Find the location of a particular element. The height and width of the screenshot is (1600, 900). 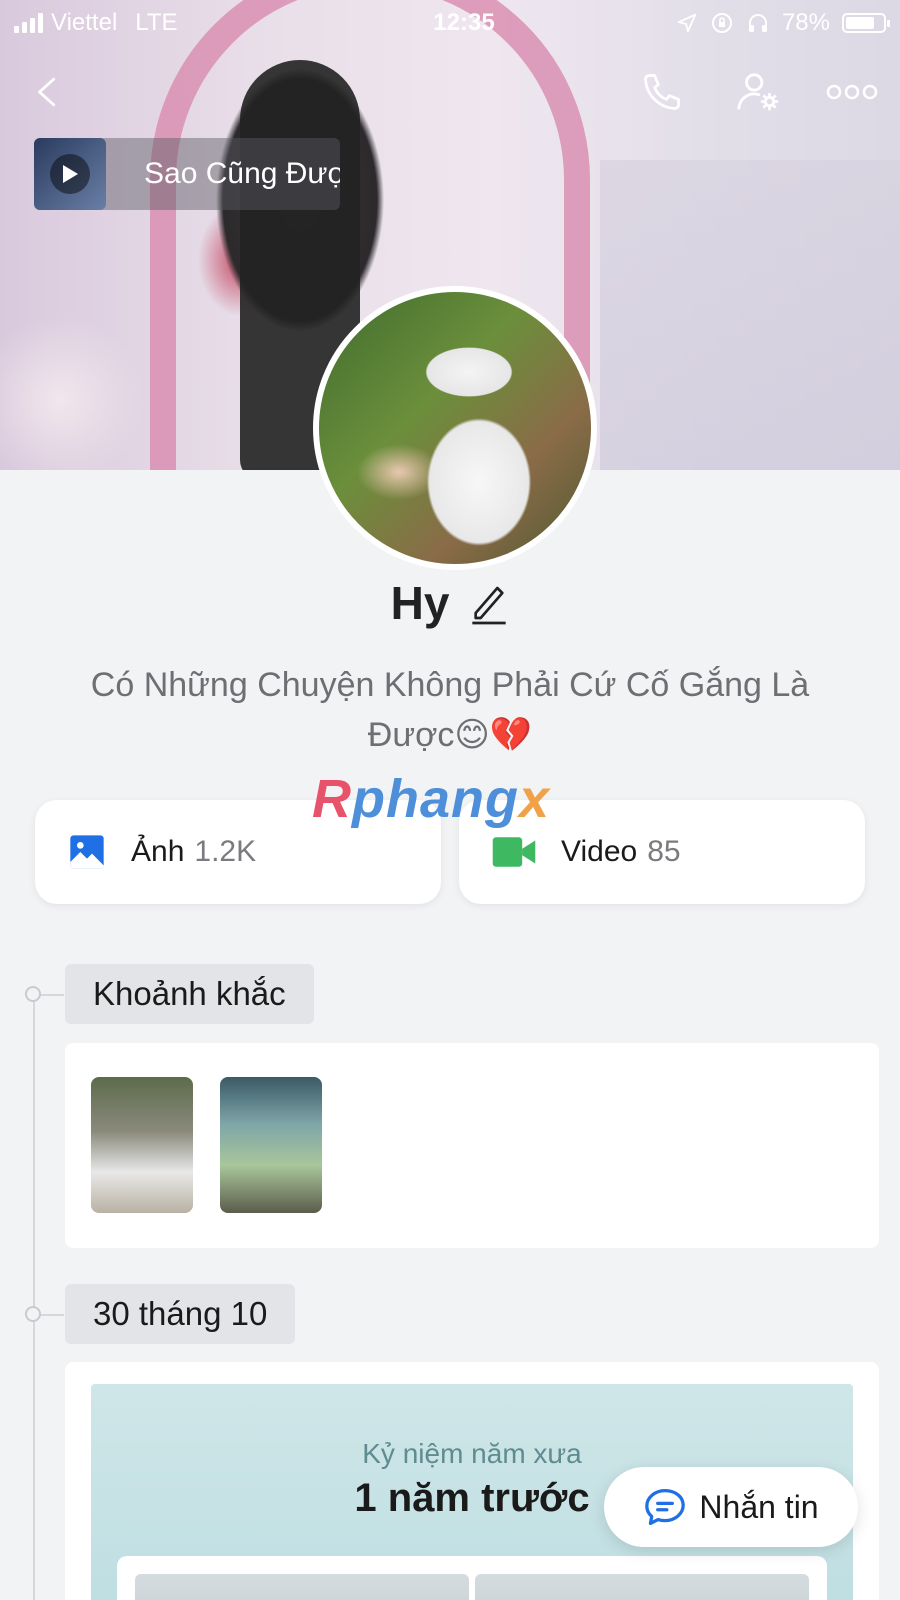

profile-music-player: Sao Cũng Được is located at coordinates (187, 174).